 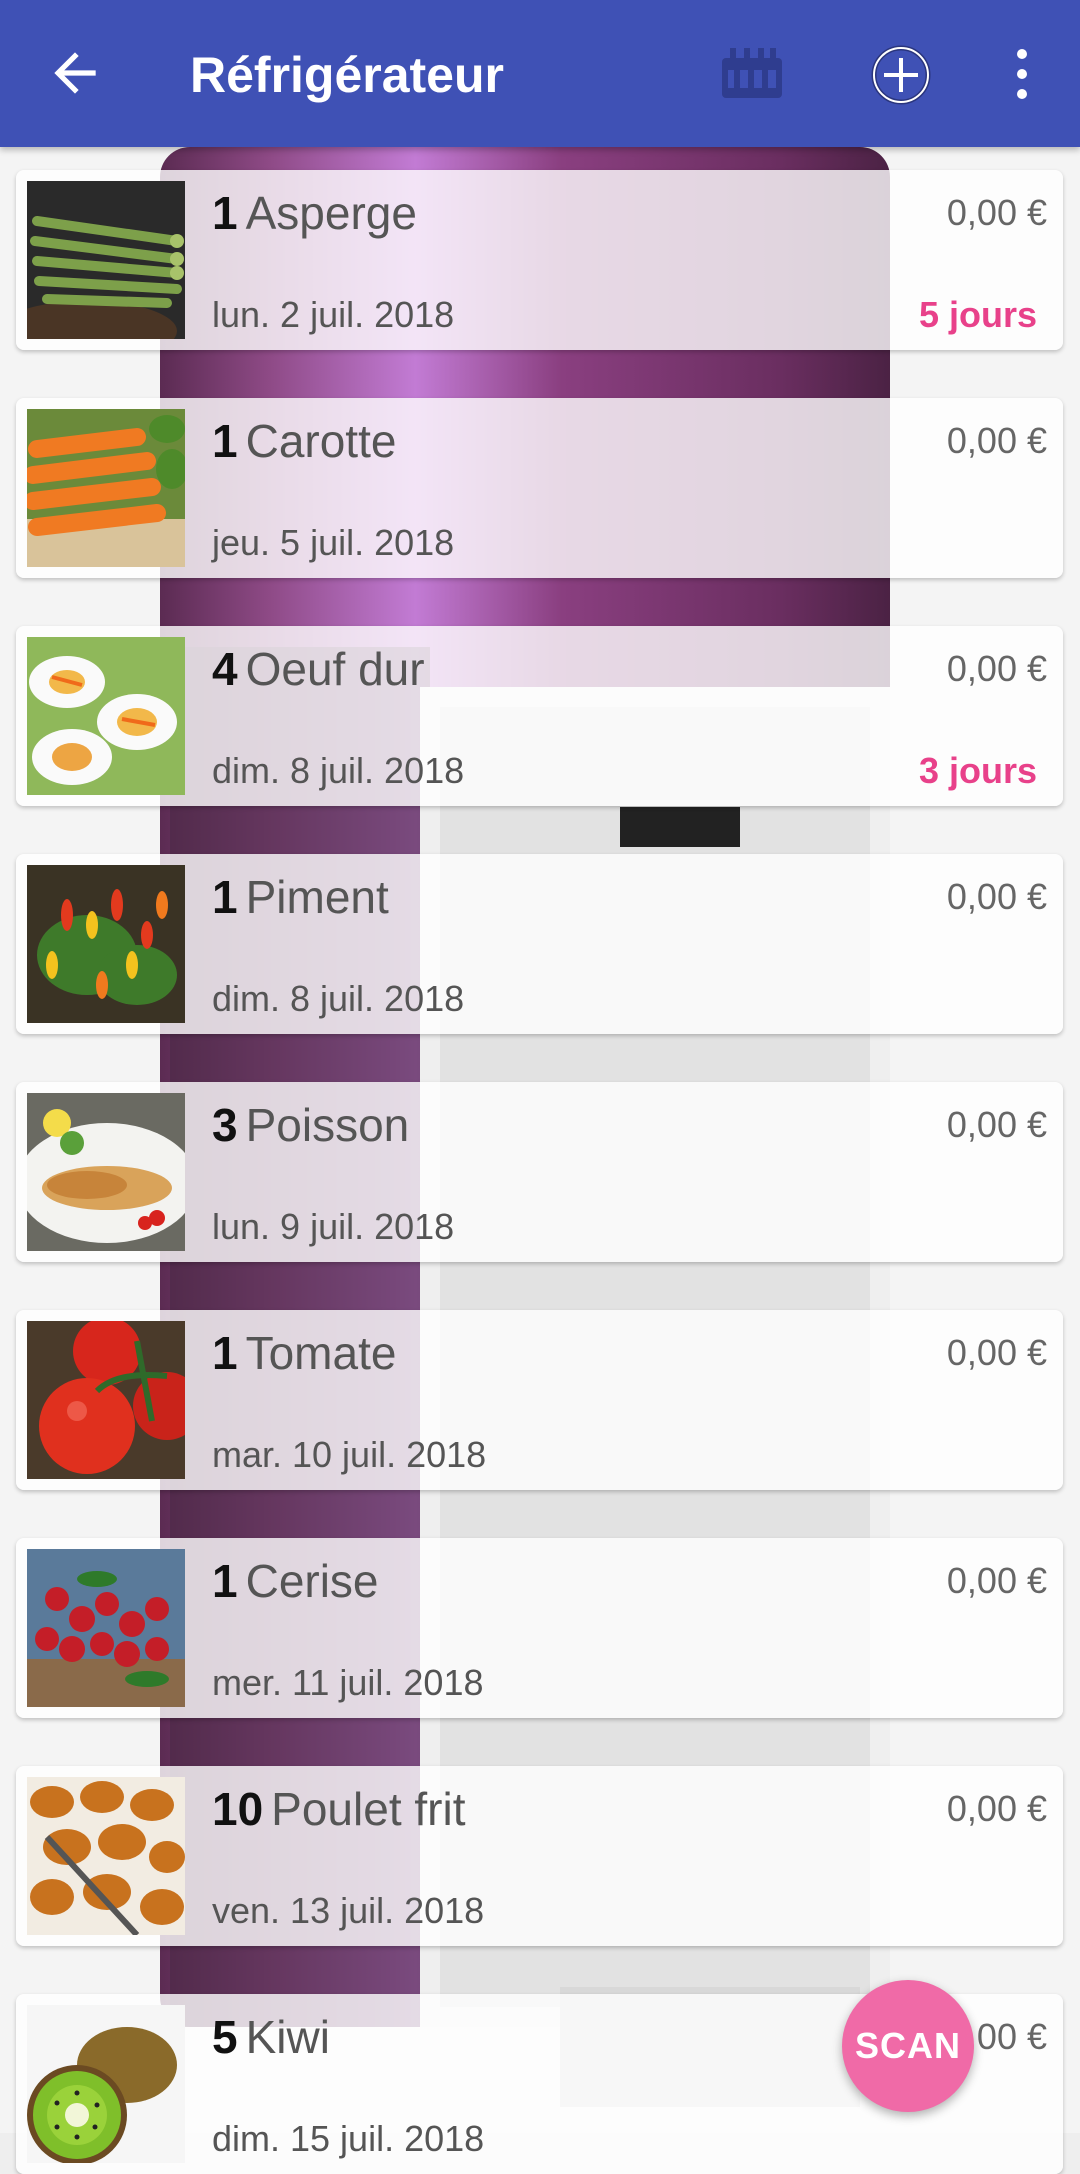 I want to click on add-circle-icon, so click(x=901, y=75).